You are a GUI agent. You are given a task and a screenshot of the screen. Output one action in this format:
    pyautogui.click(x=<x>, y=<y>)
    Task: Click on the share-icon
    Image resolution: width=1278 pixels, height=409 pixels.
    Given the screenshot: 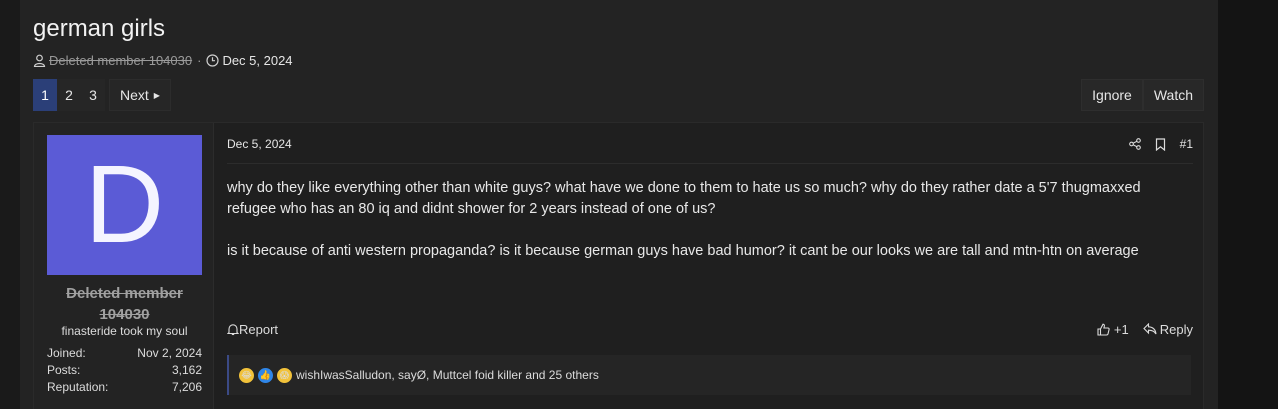 What is the action you would take?
    pyautogui.click(x=1134, y=144)
    